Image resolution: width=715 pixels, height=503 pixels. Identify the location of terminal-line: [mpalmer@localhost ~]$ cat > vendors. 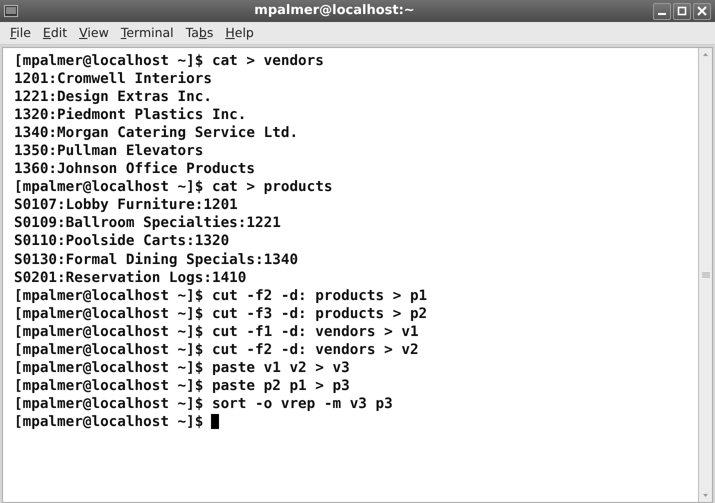
(169, 61).